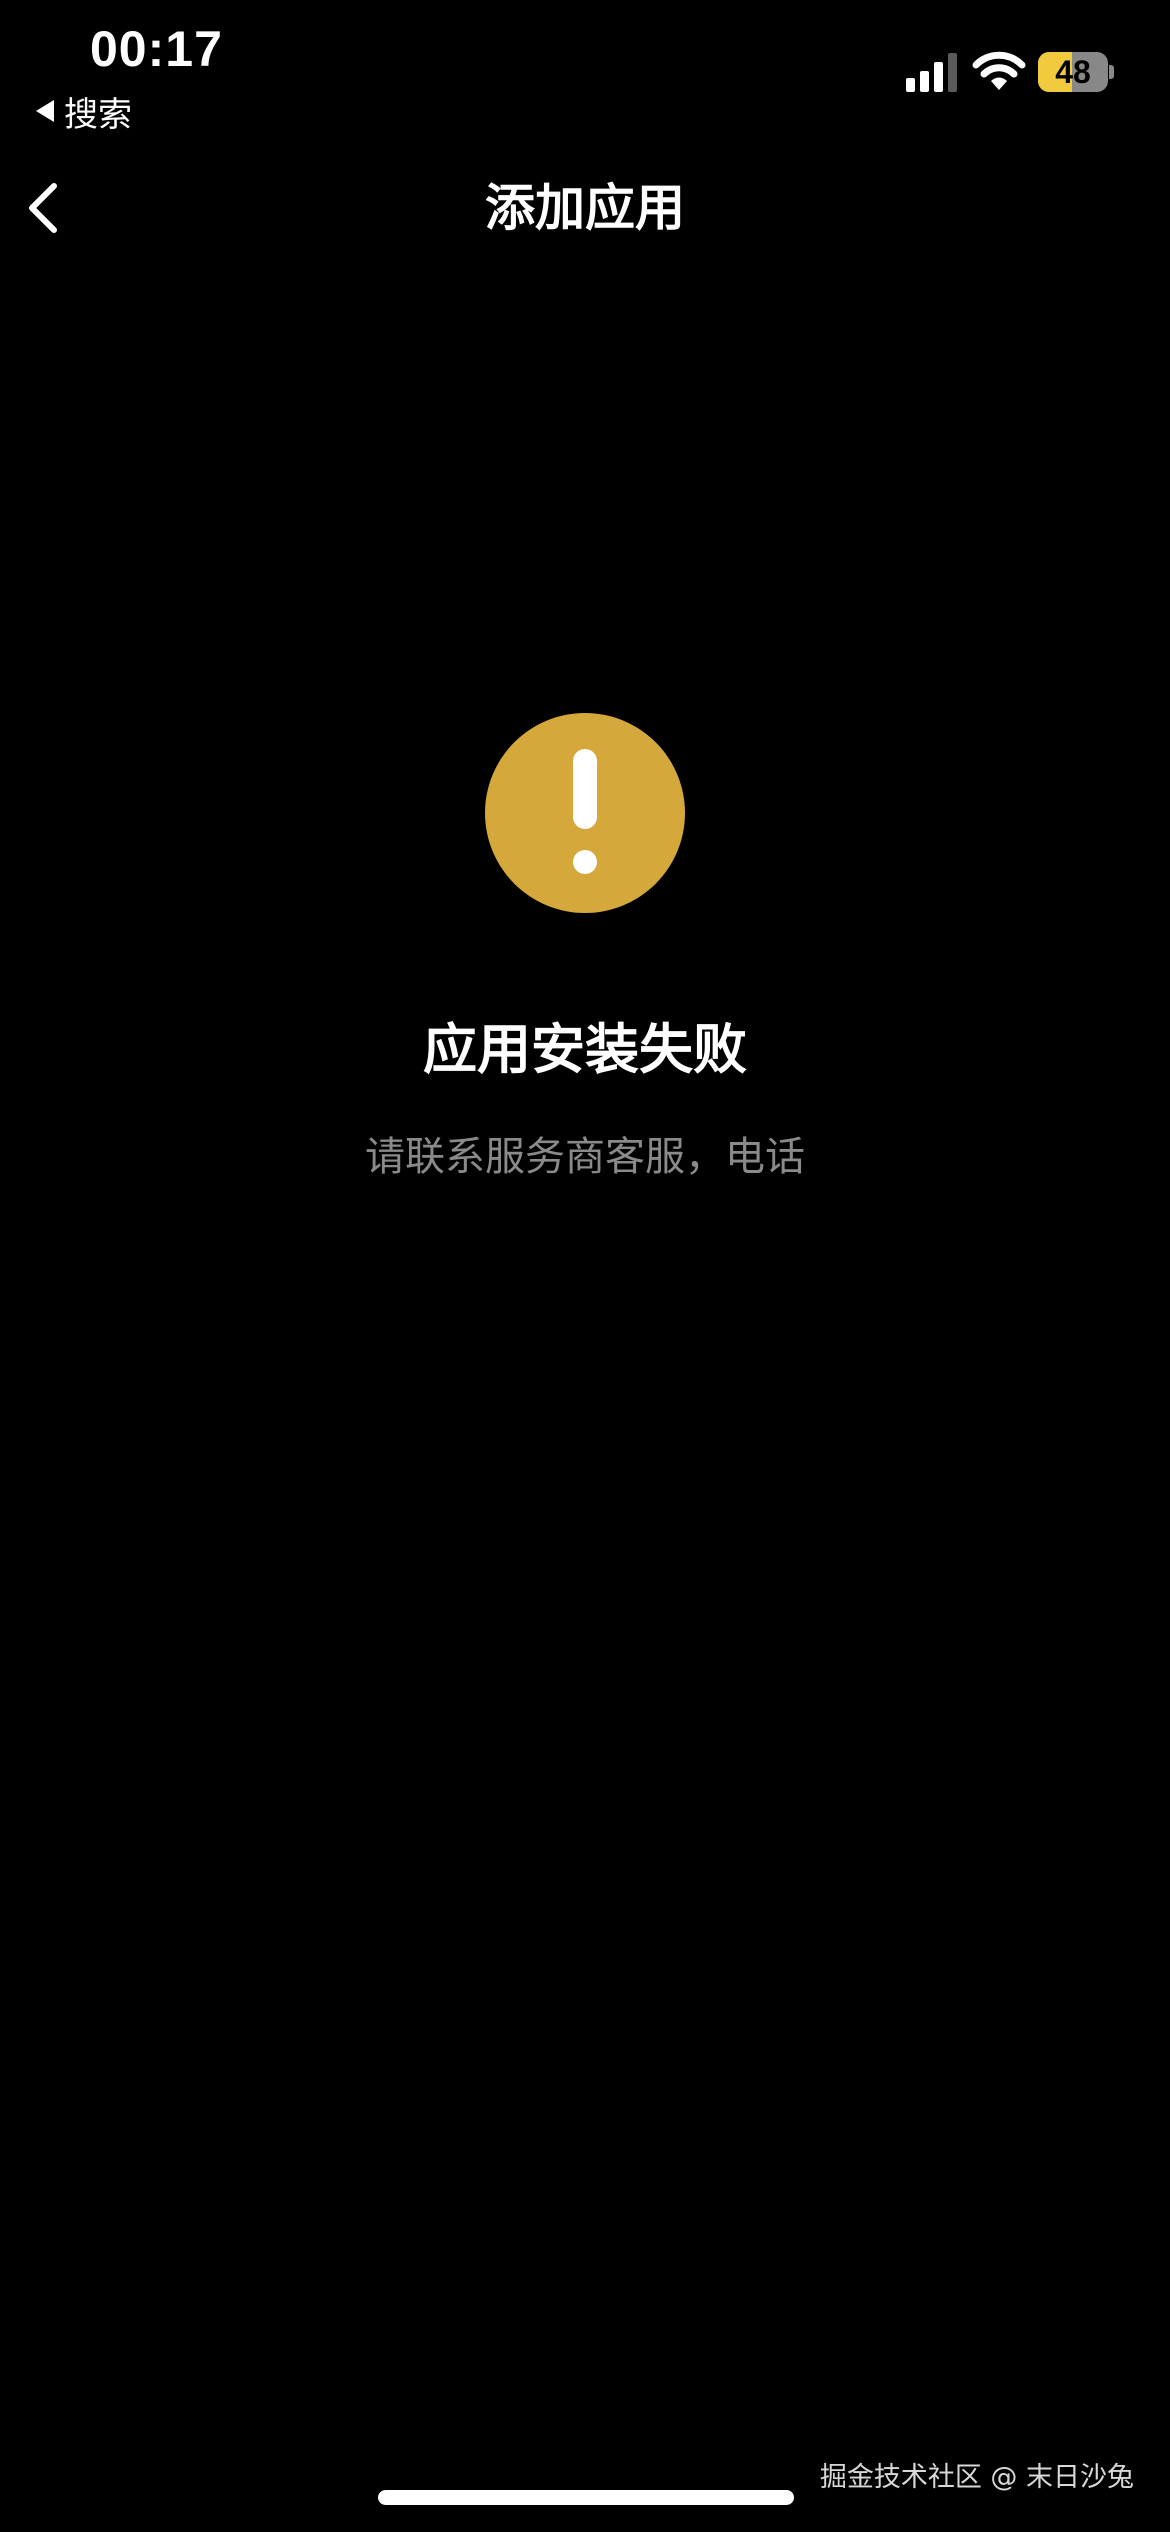 This screenshot has height=2532, width=1170. I want to click on watermark: 掘金技术社区 @ 末日沙兔, so click(976, 2477).